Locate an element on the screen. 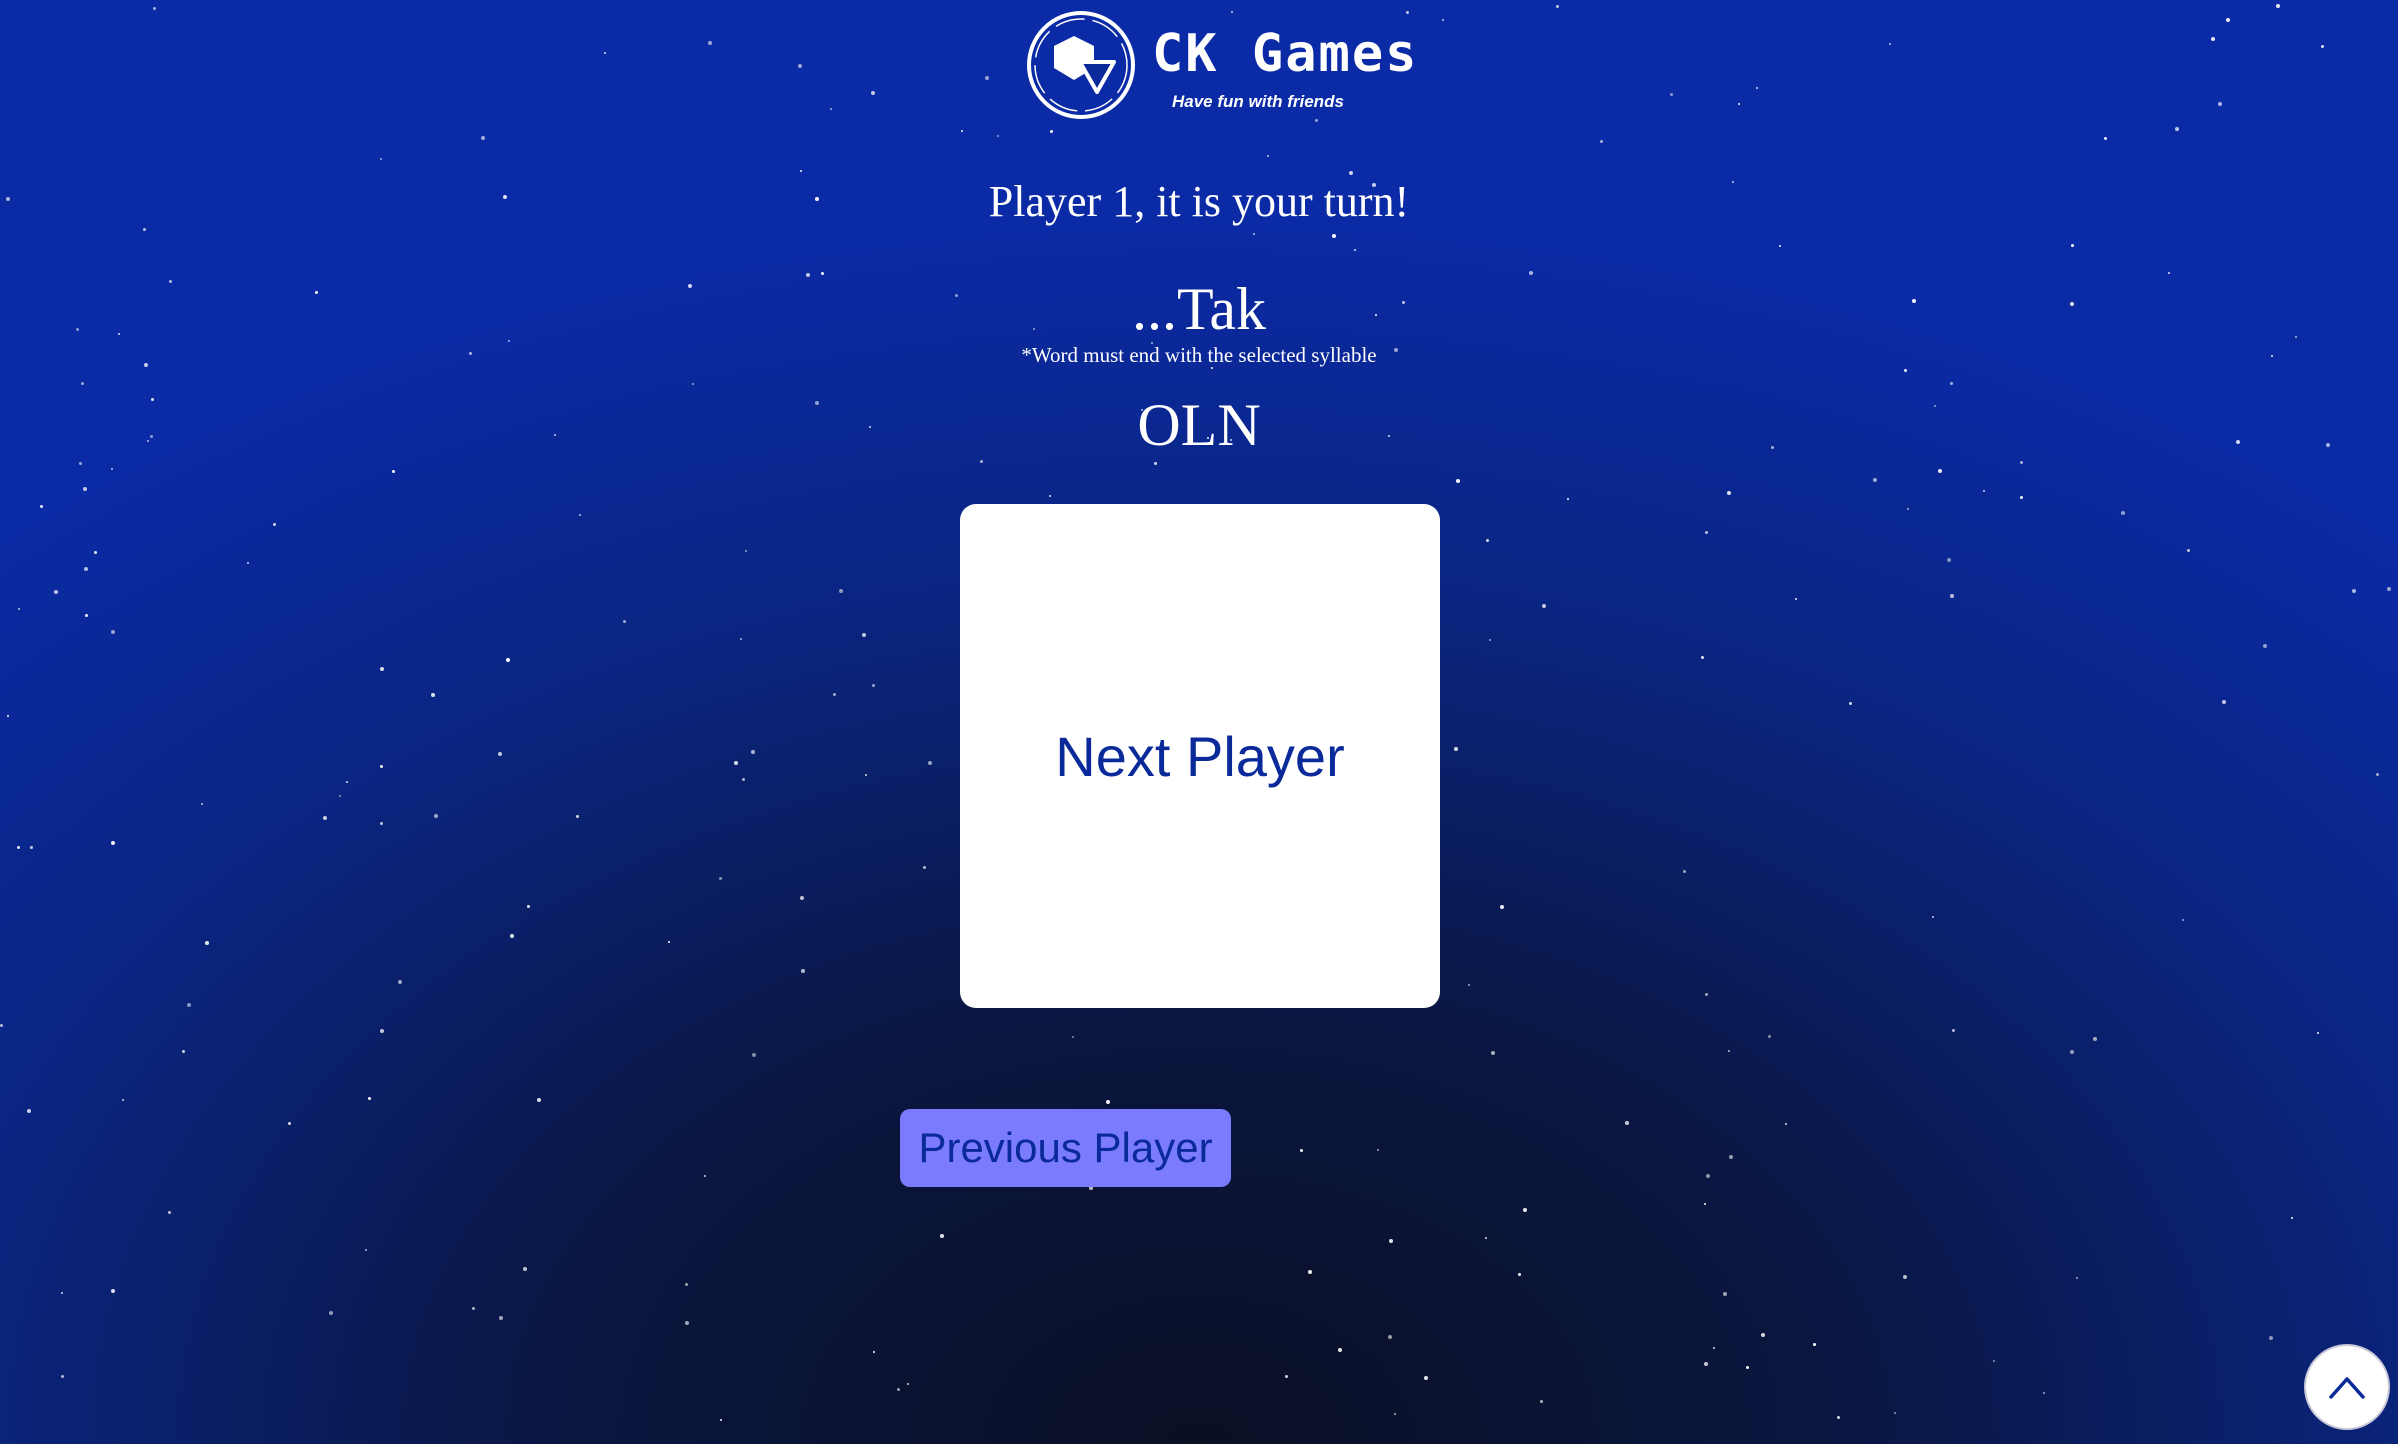 This screenshot has height=1444, width=2398. previous-player-button: Previous Player is located at coordinates (1065, 1148).